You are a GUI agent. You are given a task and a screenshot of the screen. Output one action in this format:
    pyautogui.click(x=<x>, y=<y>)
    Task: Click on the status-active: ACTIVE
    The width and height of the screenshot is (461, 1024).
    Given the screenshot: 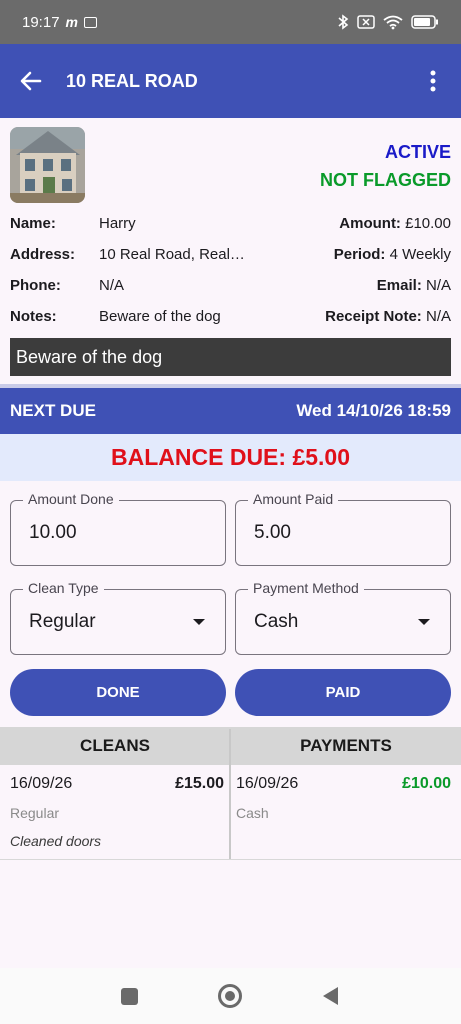 What is the action you would take?
    pyautogui.click(x=417, y=152)
    